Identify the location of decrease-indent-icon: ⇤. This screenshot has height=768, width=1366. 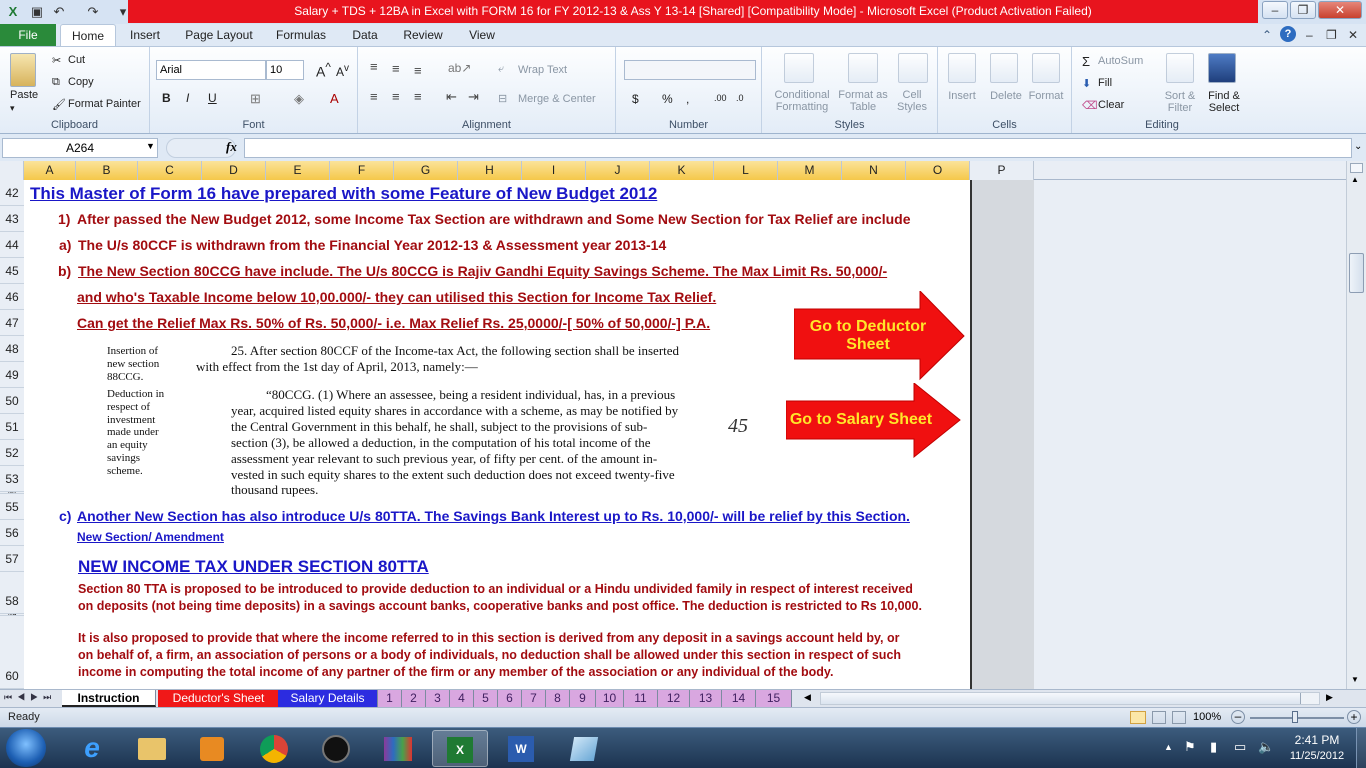
(451, 97).